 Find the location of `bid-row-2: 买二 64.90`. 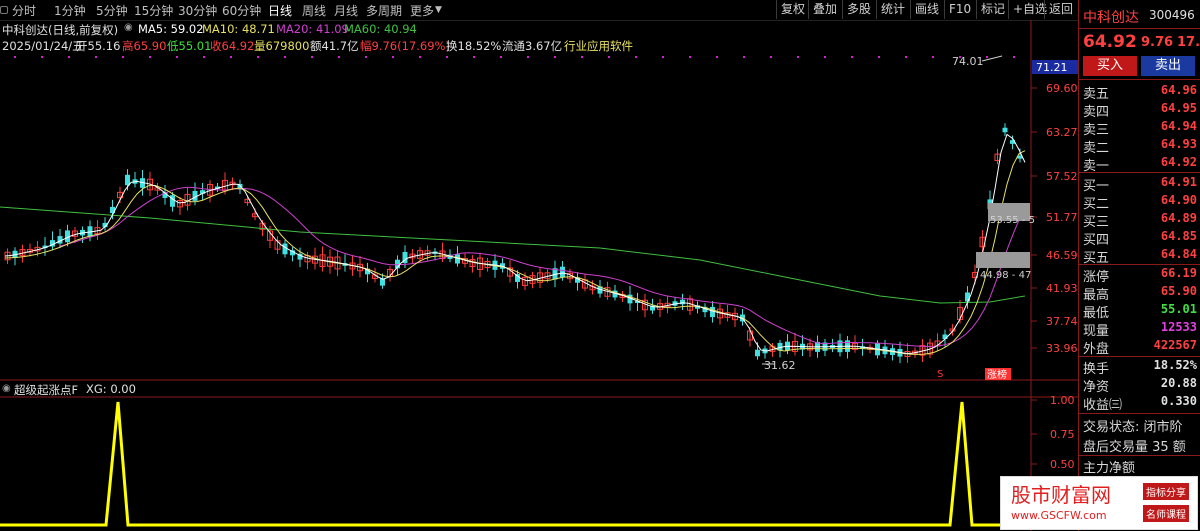

bid-row-2: 买二 64.90 is located at coordinates (1140, 202).